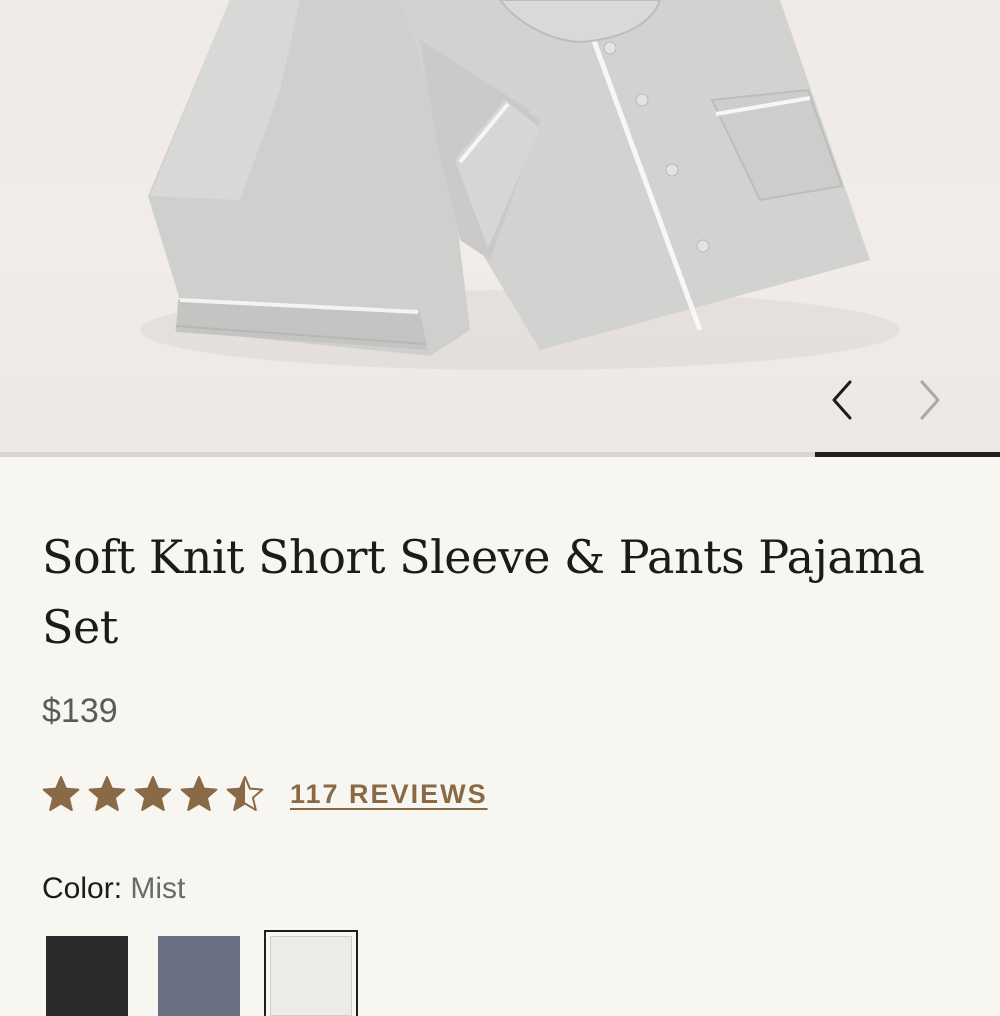 Image resolution: width=1000 pixels, height=1016 pixels. I want to click on color-selector-label: Color: Mist, so click(113, 889).